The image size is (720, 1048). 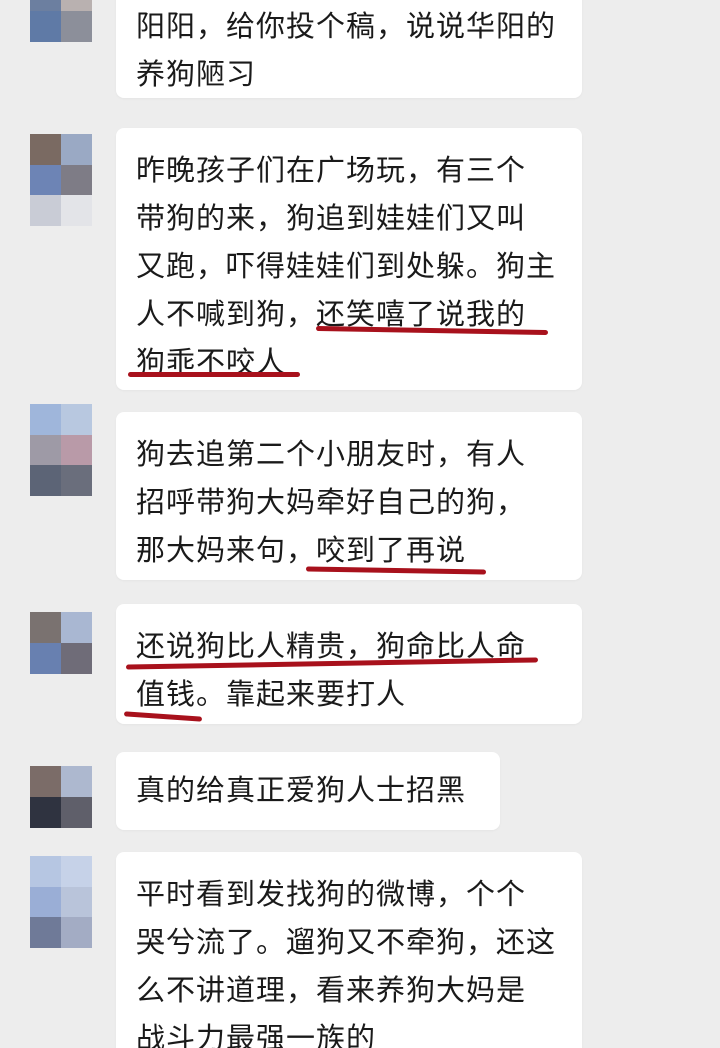 I want to click on message-line: 养狗陋习, so click(x=196, y=74).